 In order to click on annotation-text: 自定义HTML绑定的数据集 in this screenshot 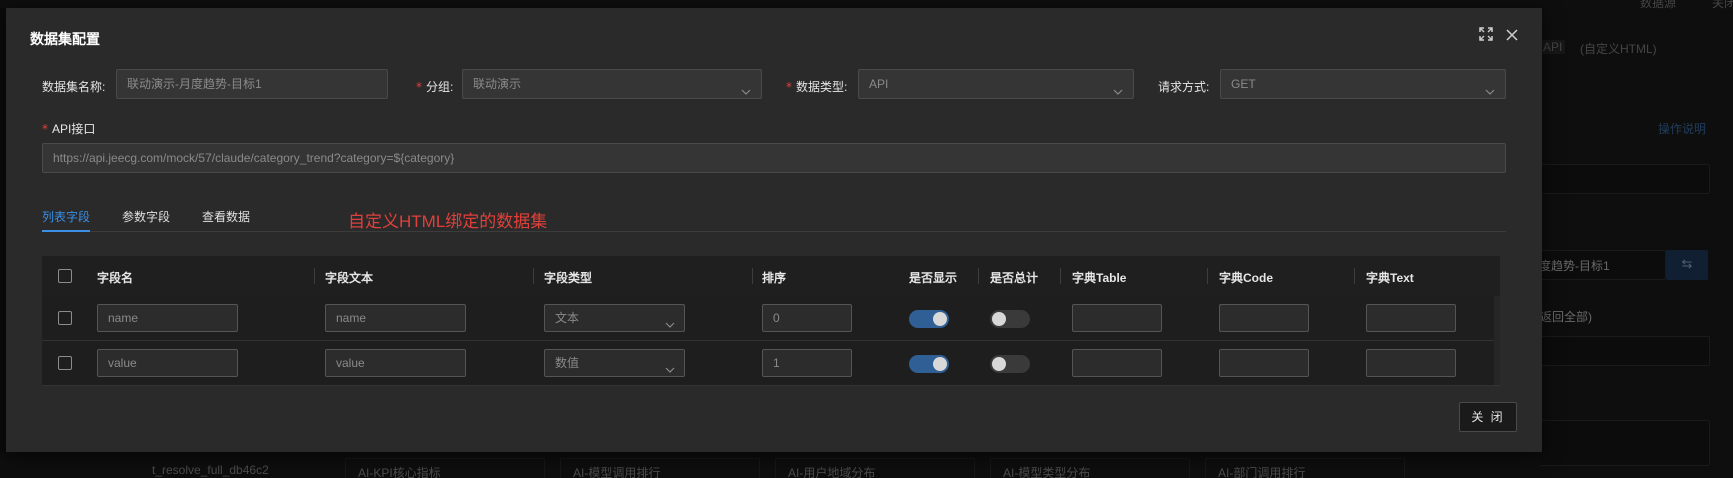, I will do `click(448, 221)`.